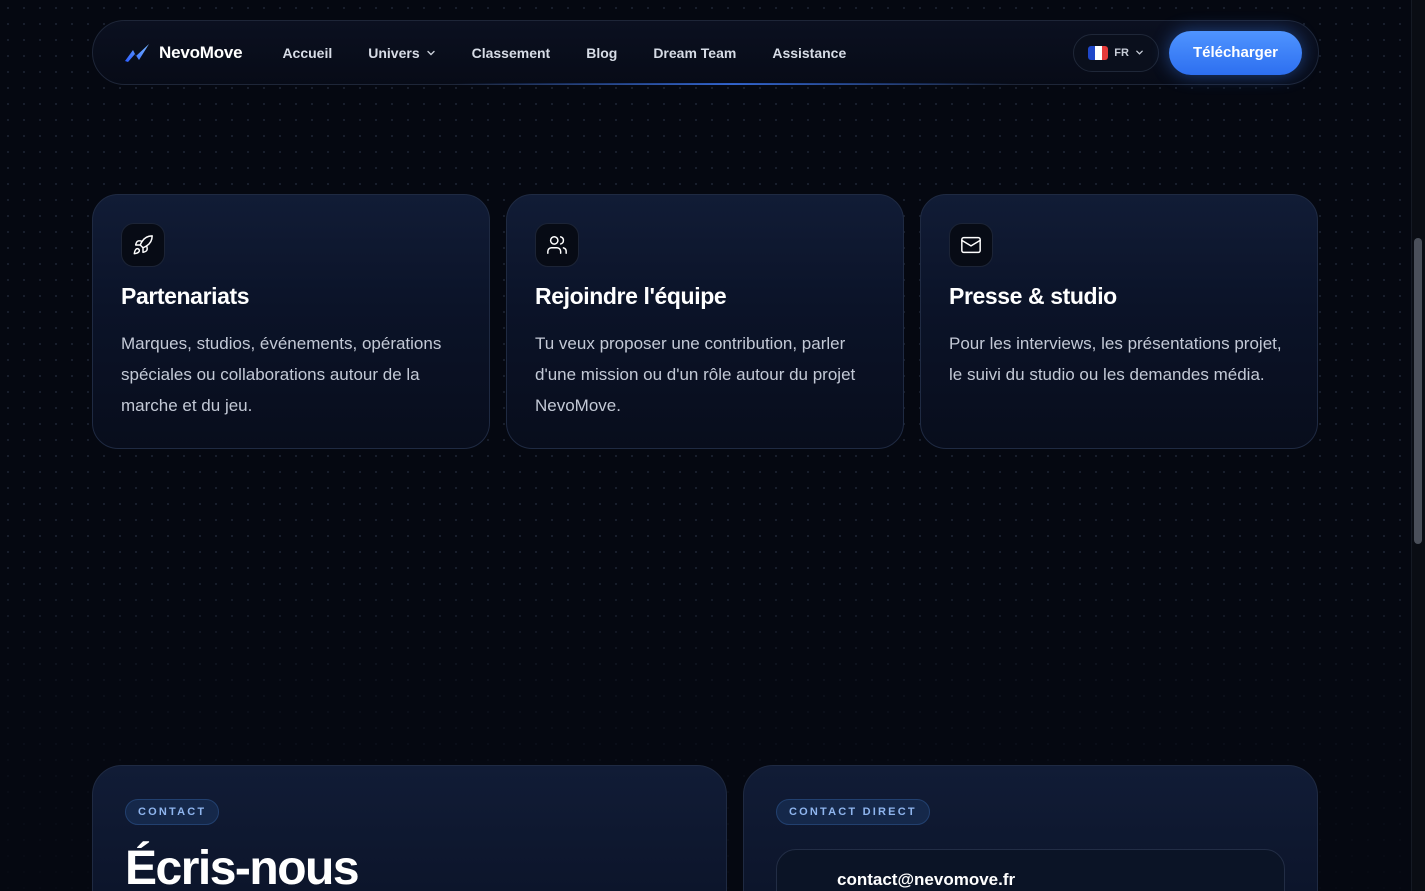 Image resolution: width=1425 pixels, height=891 pixels. I want to click on page-scrollbar, so click(1418, 445).